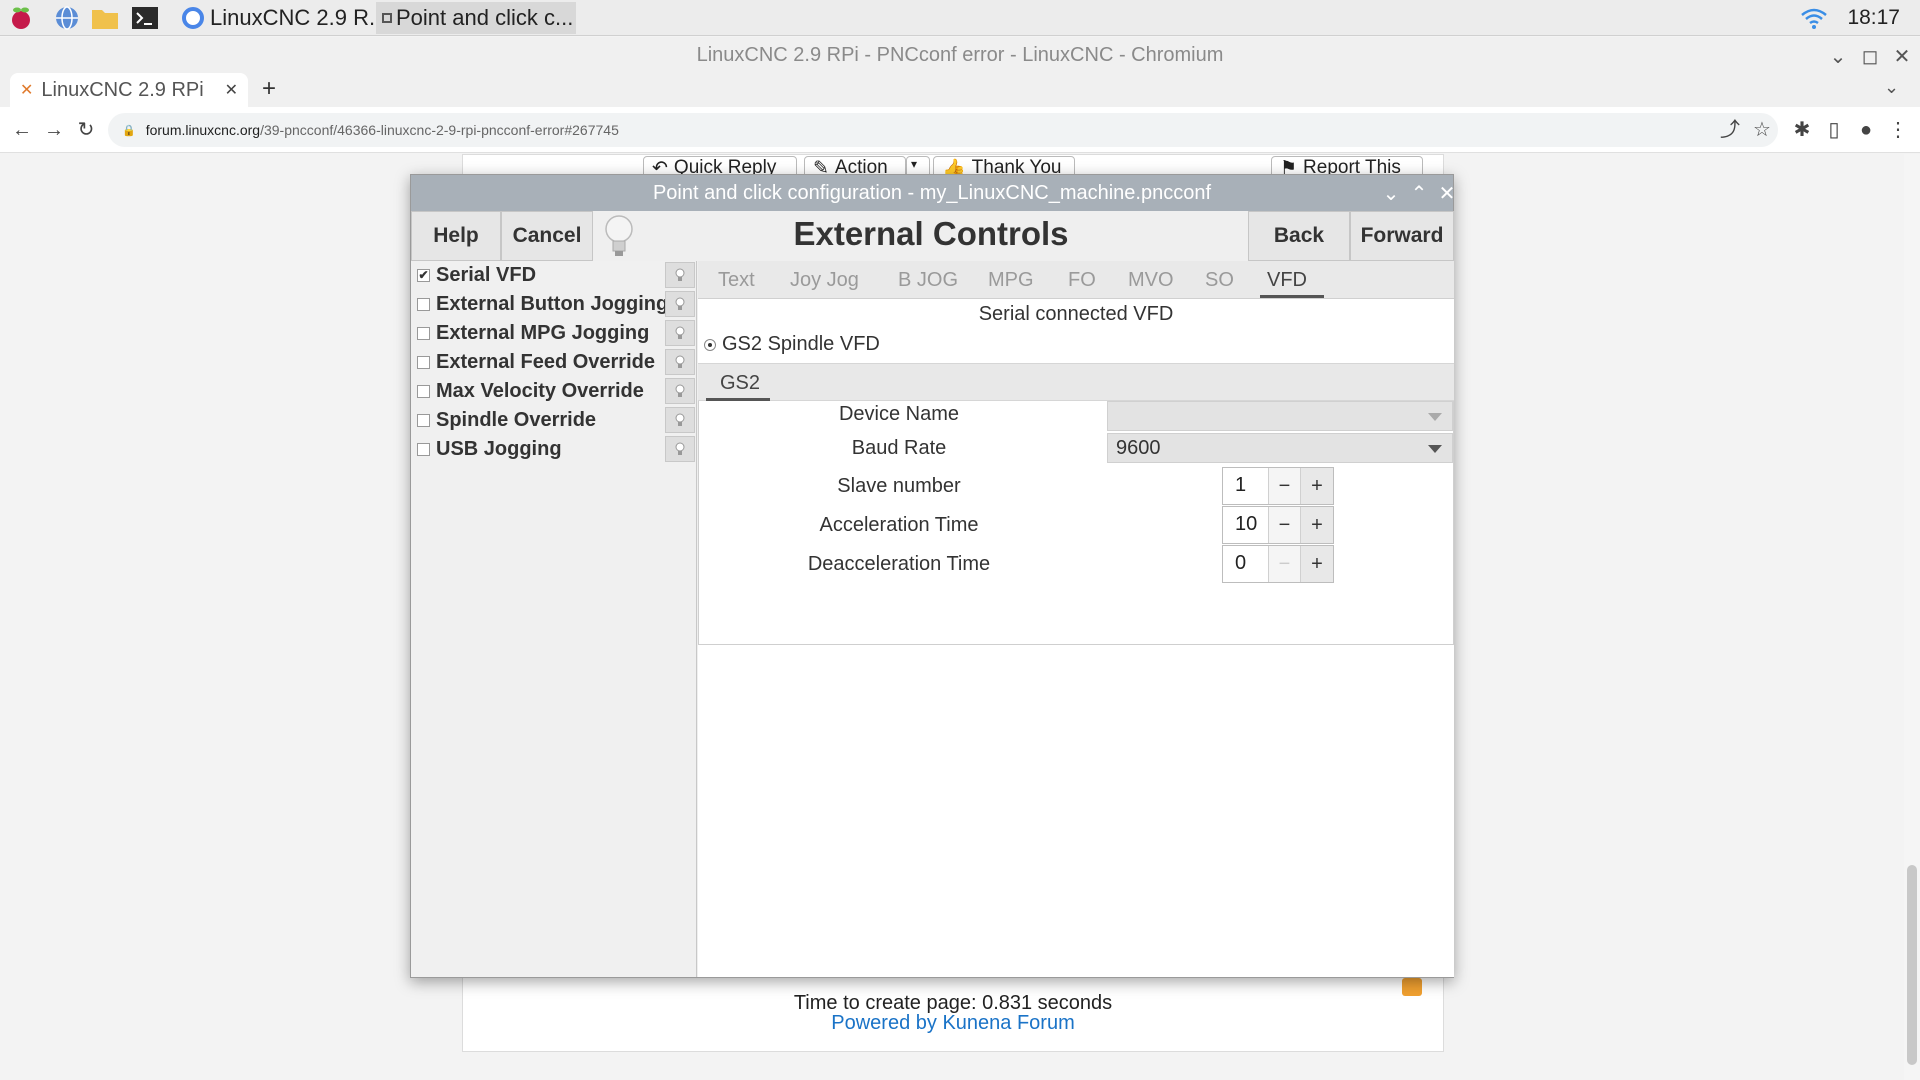  What do you see at coordinates (1870, 56) in the screenshot?
I see `maximize-icon: ◻` at bounding box center [1870, 56].